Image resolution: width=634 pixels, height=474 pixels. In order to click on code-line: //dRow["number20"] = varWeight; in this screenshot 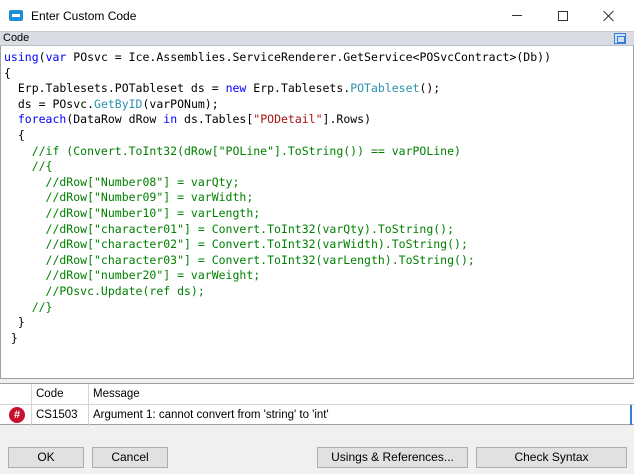, I will do `click(132, 275)`.